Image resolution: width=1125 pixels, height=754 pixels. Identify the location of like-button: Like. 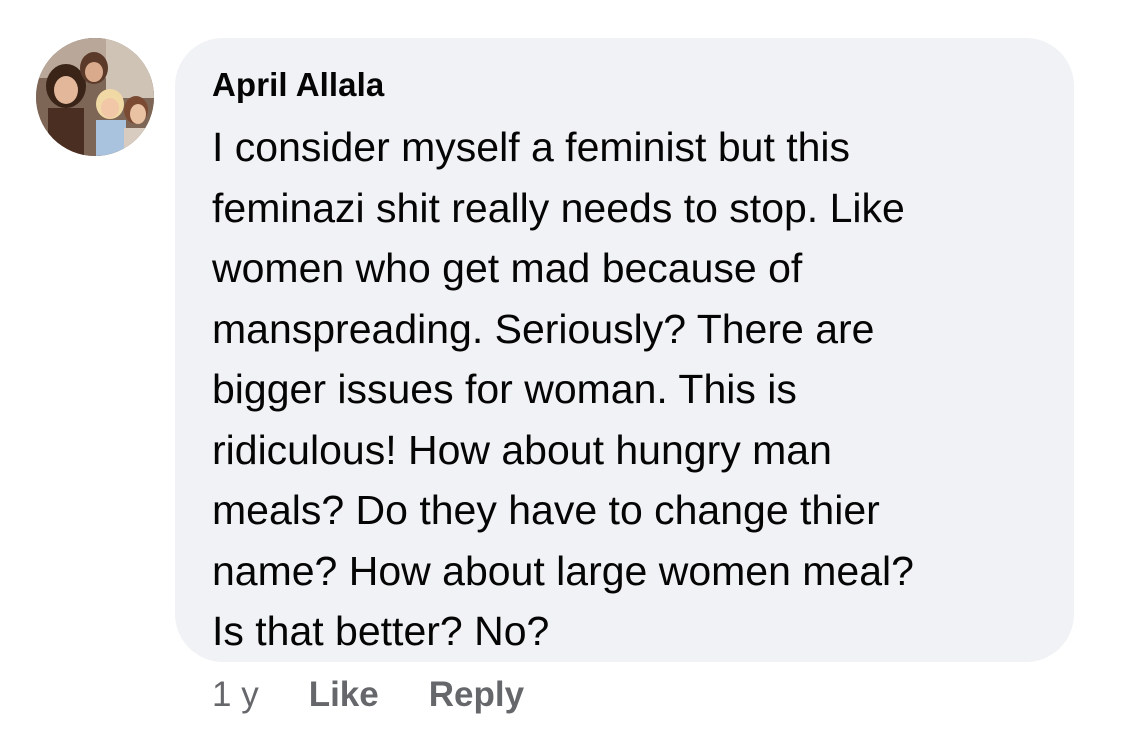
(344, 695).